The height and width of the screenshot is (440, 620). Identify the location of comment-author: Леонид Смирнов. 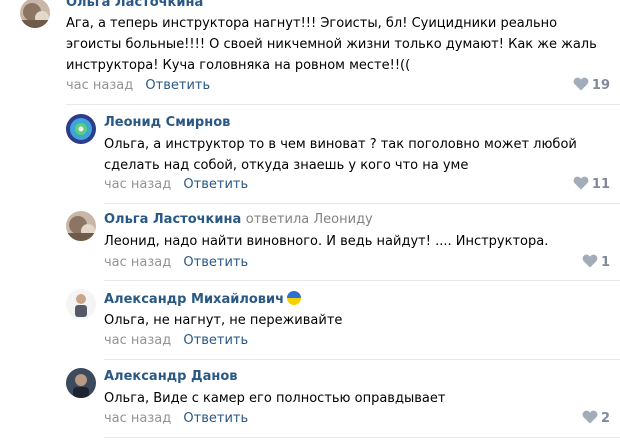
(167, 123).